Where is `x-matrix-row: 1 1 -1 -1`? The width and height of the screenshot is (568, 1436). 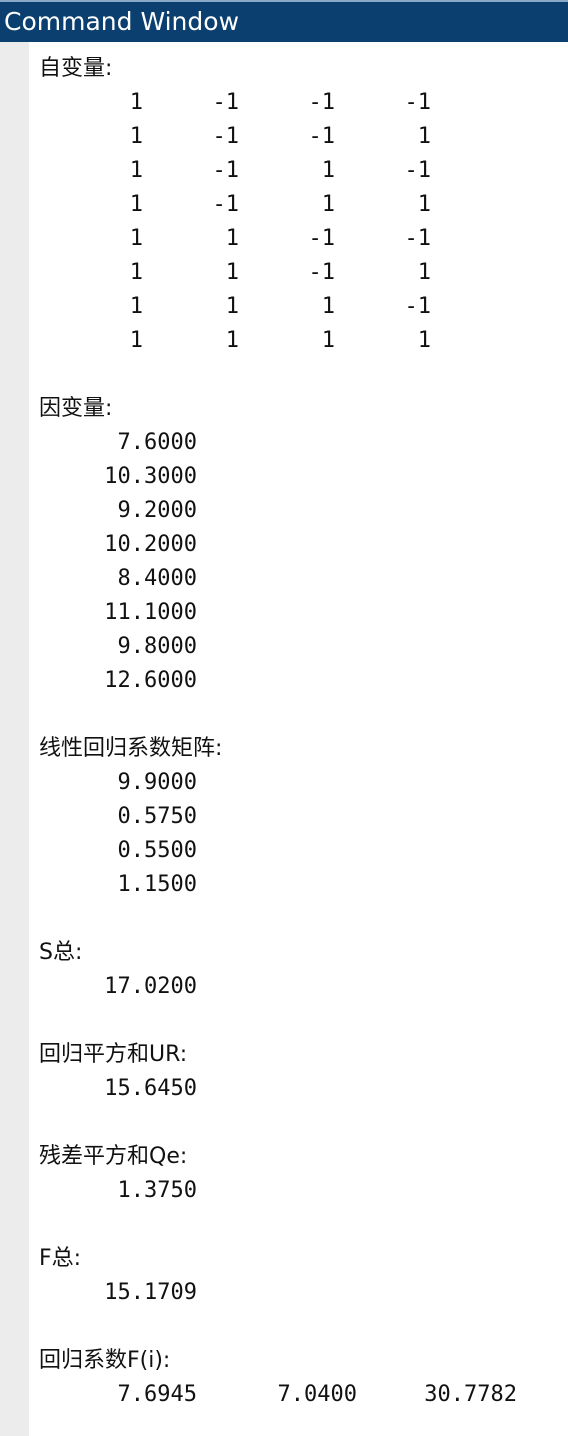 x-matrix-row: 1 1 -1 -1 is located at coordinates (249, 239).